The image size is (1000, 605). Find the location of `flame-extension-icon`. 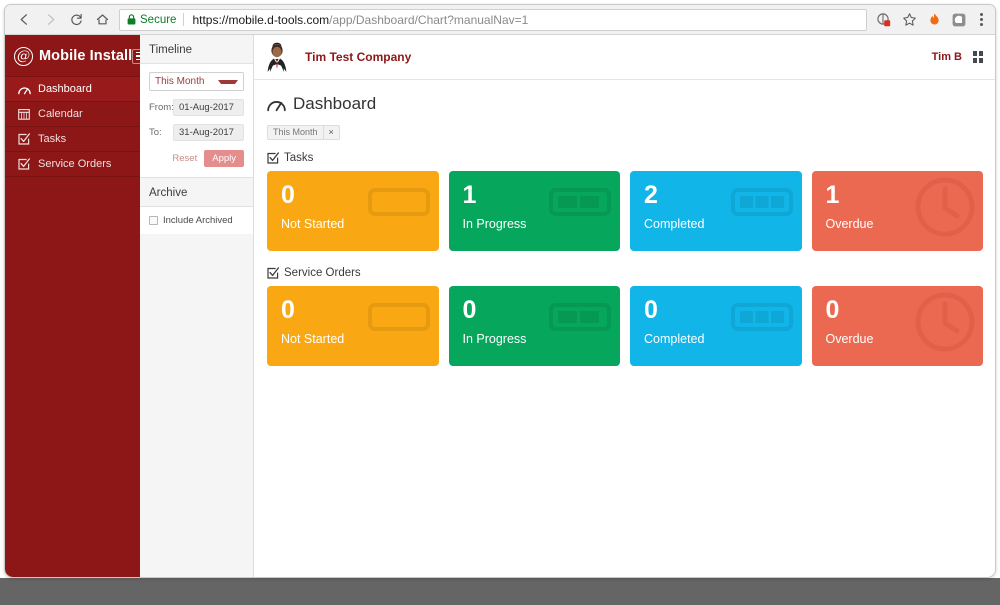

flame-extension-icon is located at coordinates (934, 20).